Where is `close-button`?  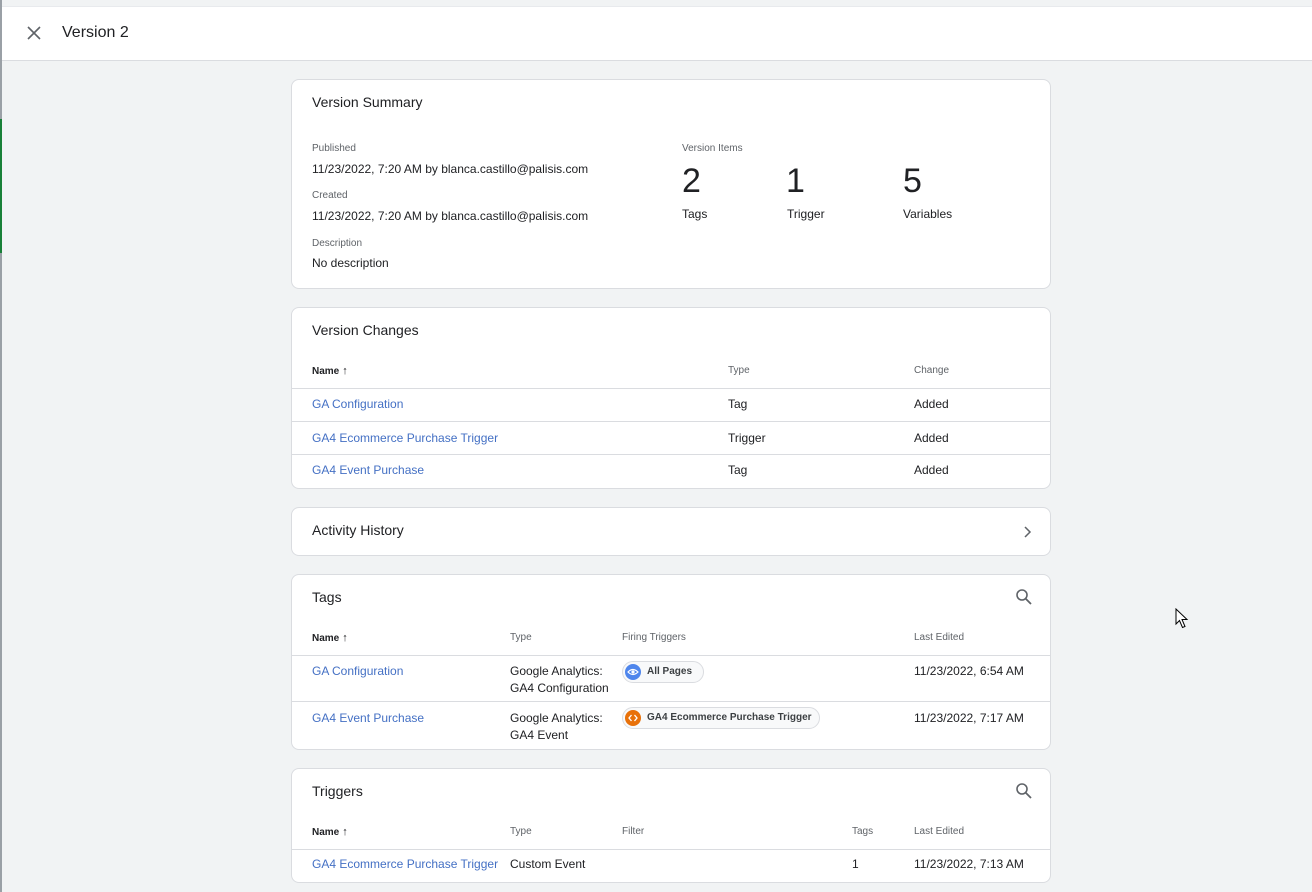
close-button is located at coordinates (34, 33).